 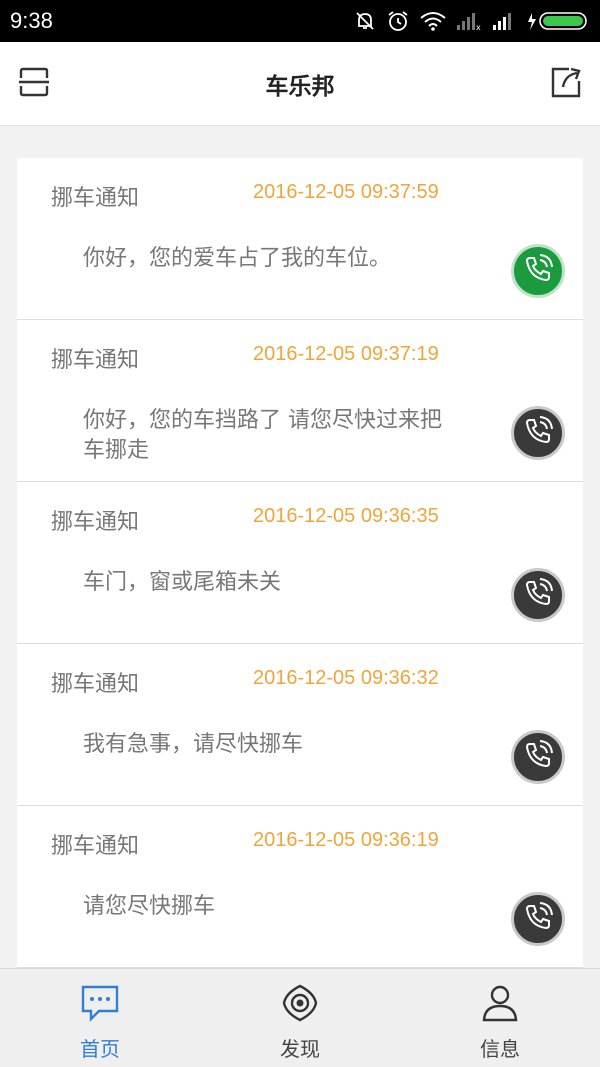 I want to click on notification-message: 车门，窗或尾箱未关, so click(x=182, y=582).